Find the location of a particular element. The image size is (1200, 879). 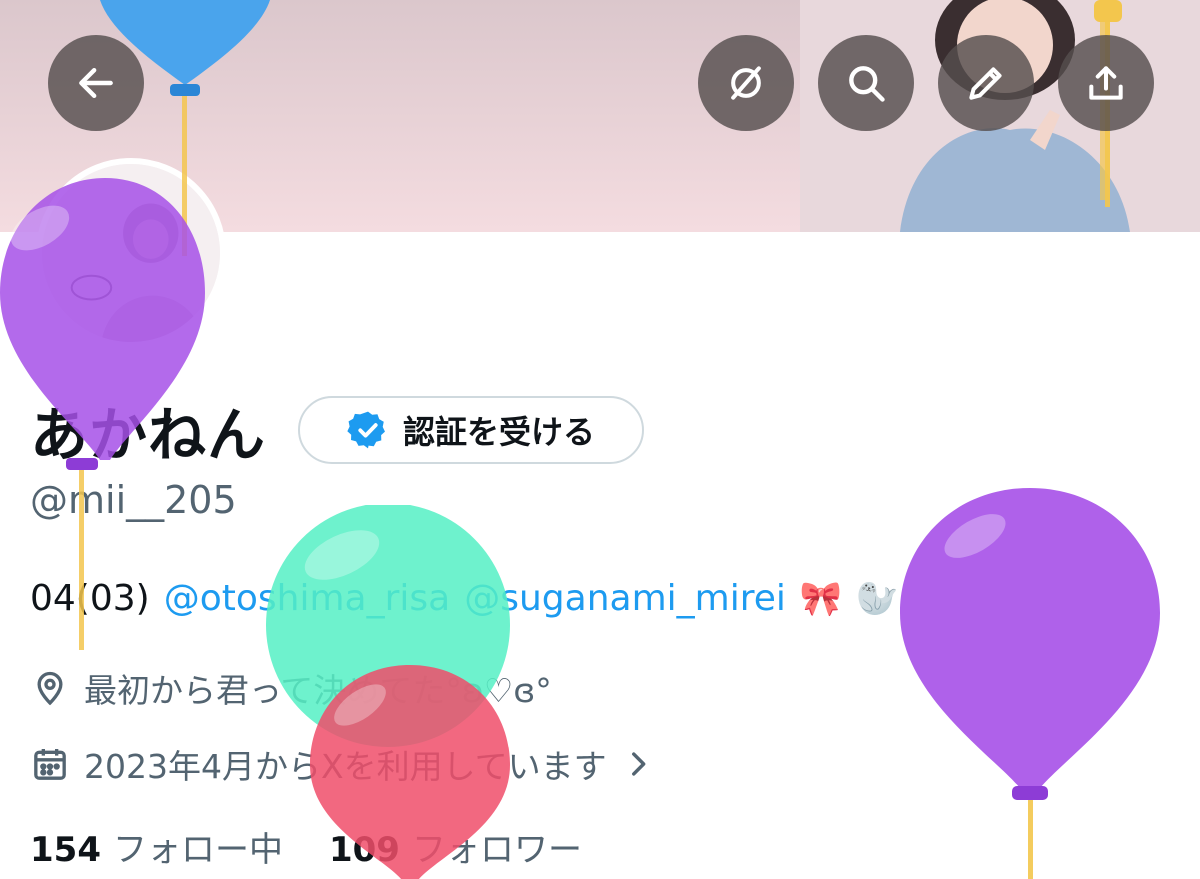

follow-stats: 154 フォロー中 109 フォロワー is located at coordinates (306, 846).